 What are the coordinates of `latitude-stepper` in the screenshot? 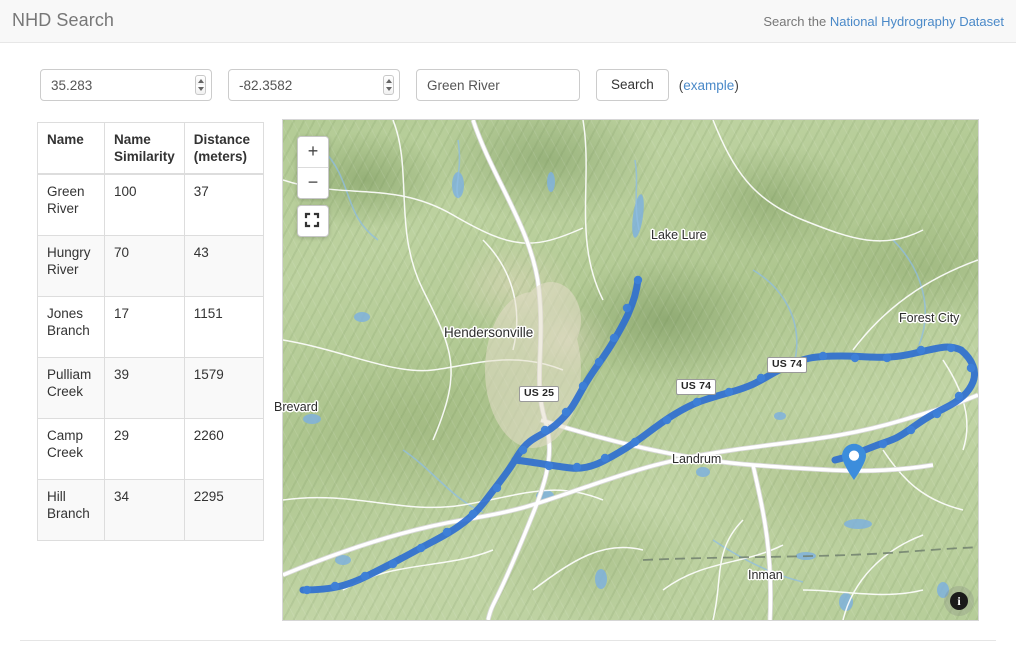 It's located at (200, 85).